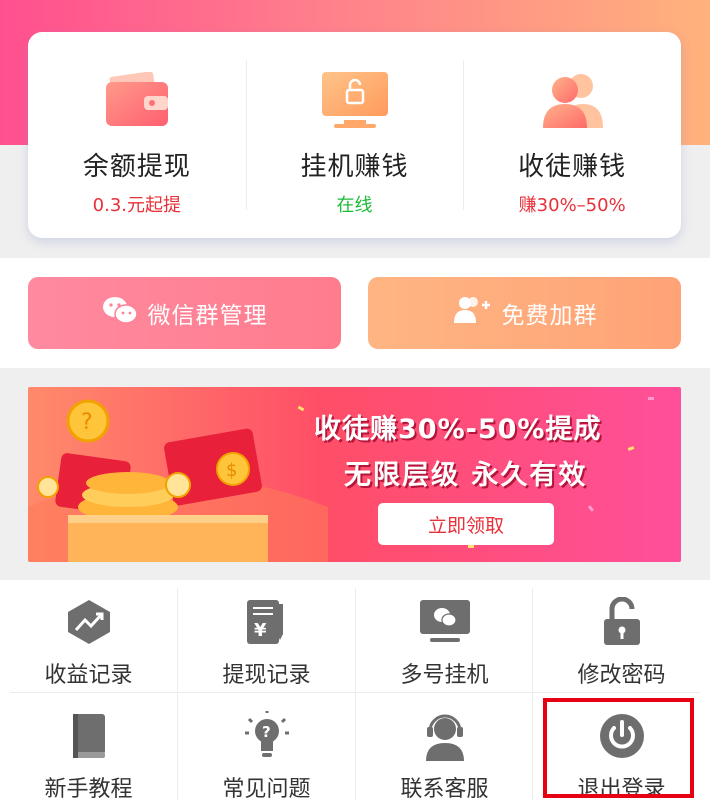  Describe the element at coordinates (354, 205) in the screenshot. I see `stat-subtitle: 在线` at that location.